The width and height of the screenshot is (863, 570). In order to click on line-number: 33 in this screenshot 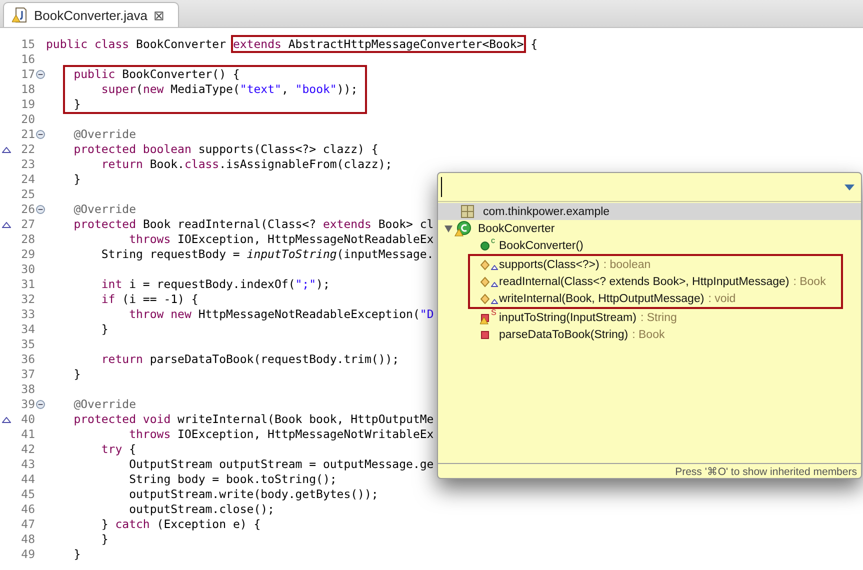, I will do `click(27, 314)`.